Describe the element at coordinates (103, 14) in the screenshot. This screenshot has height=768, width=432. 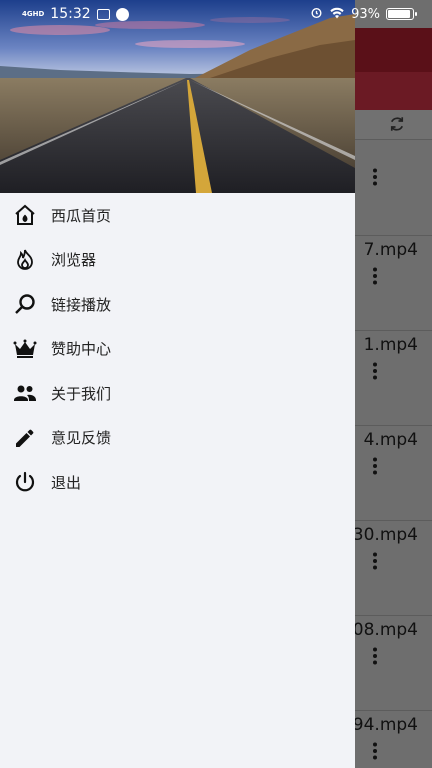
I see `mail-icon` at that location.